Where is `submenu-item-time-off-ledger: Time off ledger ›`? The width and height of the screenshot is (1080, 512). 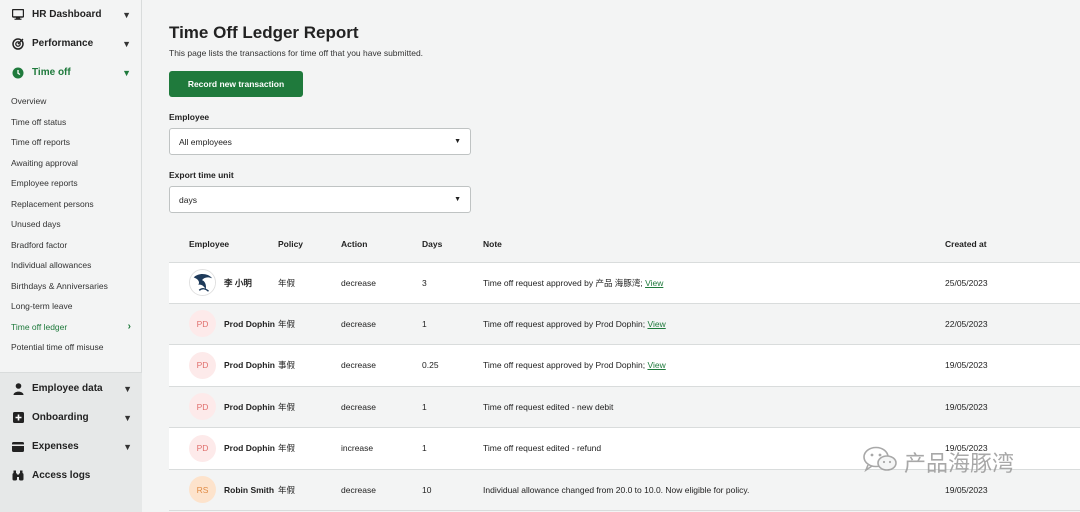
submenu-item-time-off-ledger: Time off ledger › is located at coordinates (70, 327).